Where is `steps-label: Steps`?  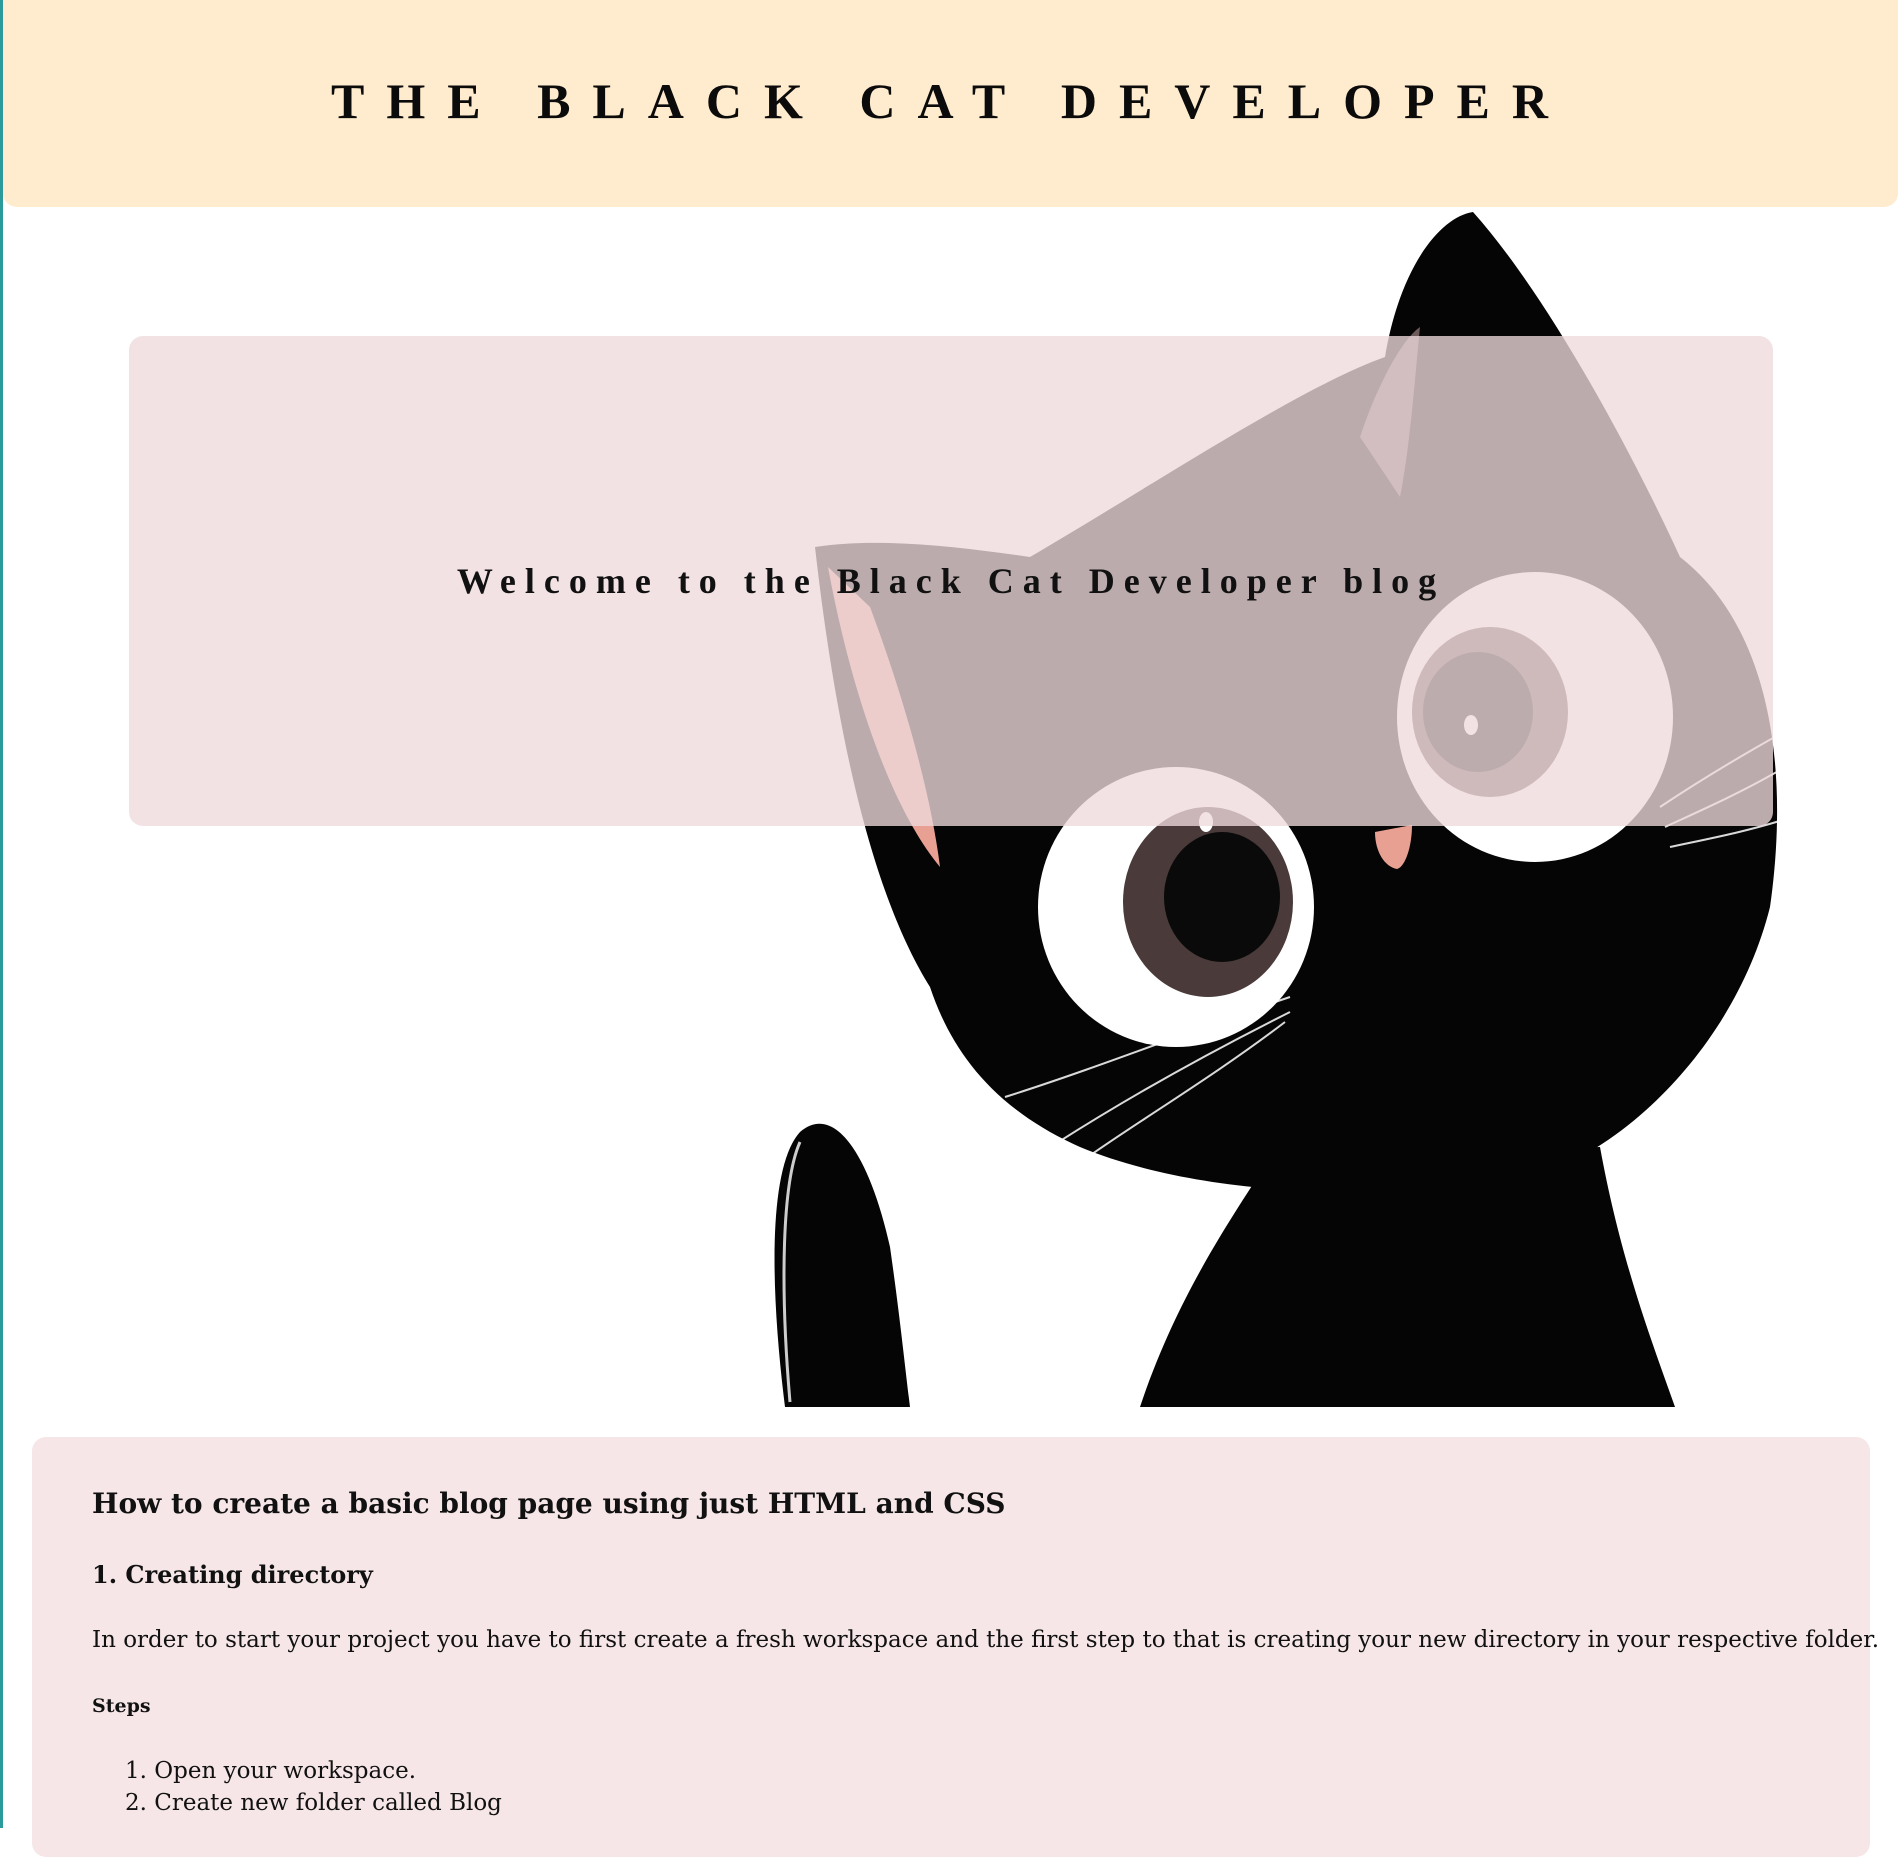
steps-label: Steps is located at coordinates (121, 1706).